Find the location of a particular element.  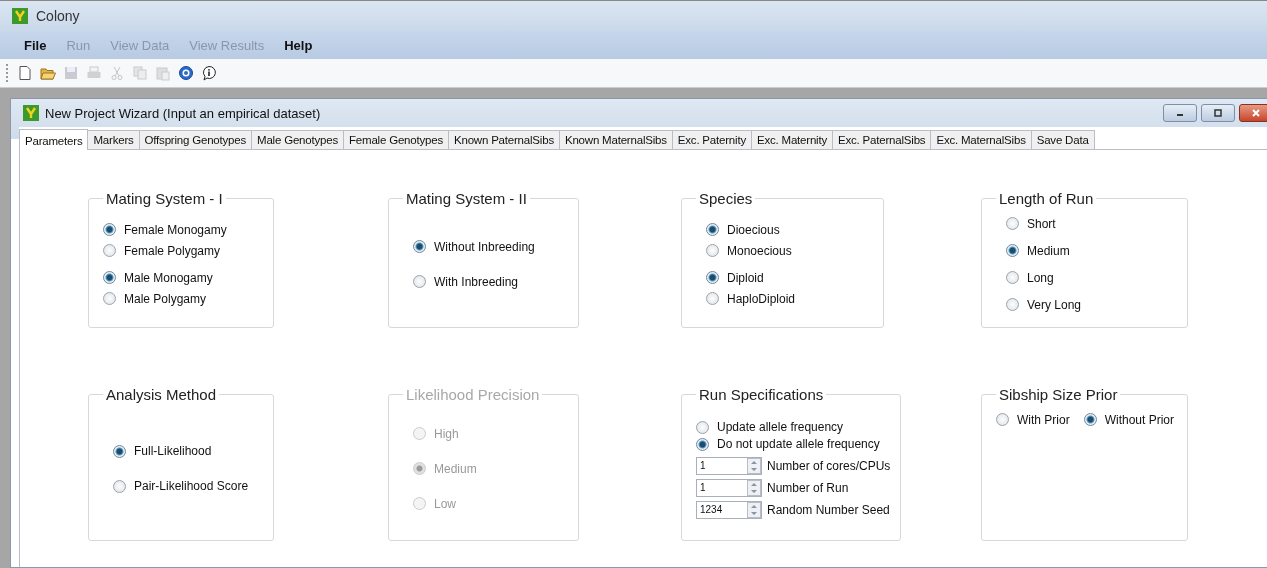

radio-option: HaploDiploid is located at coordinates (789, 298).